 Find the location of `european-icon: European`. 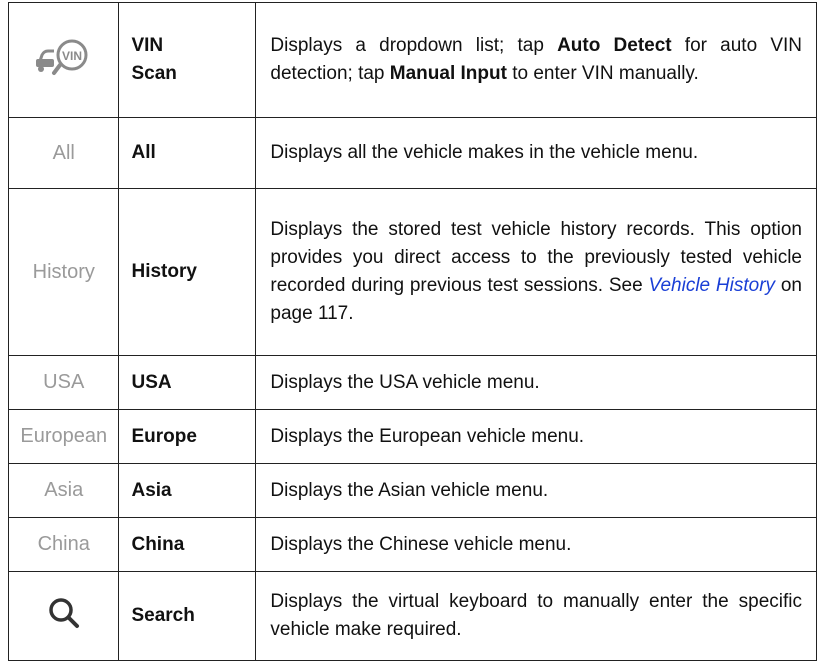

european-icon: European is located at coordinates (64, 436).